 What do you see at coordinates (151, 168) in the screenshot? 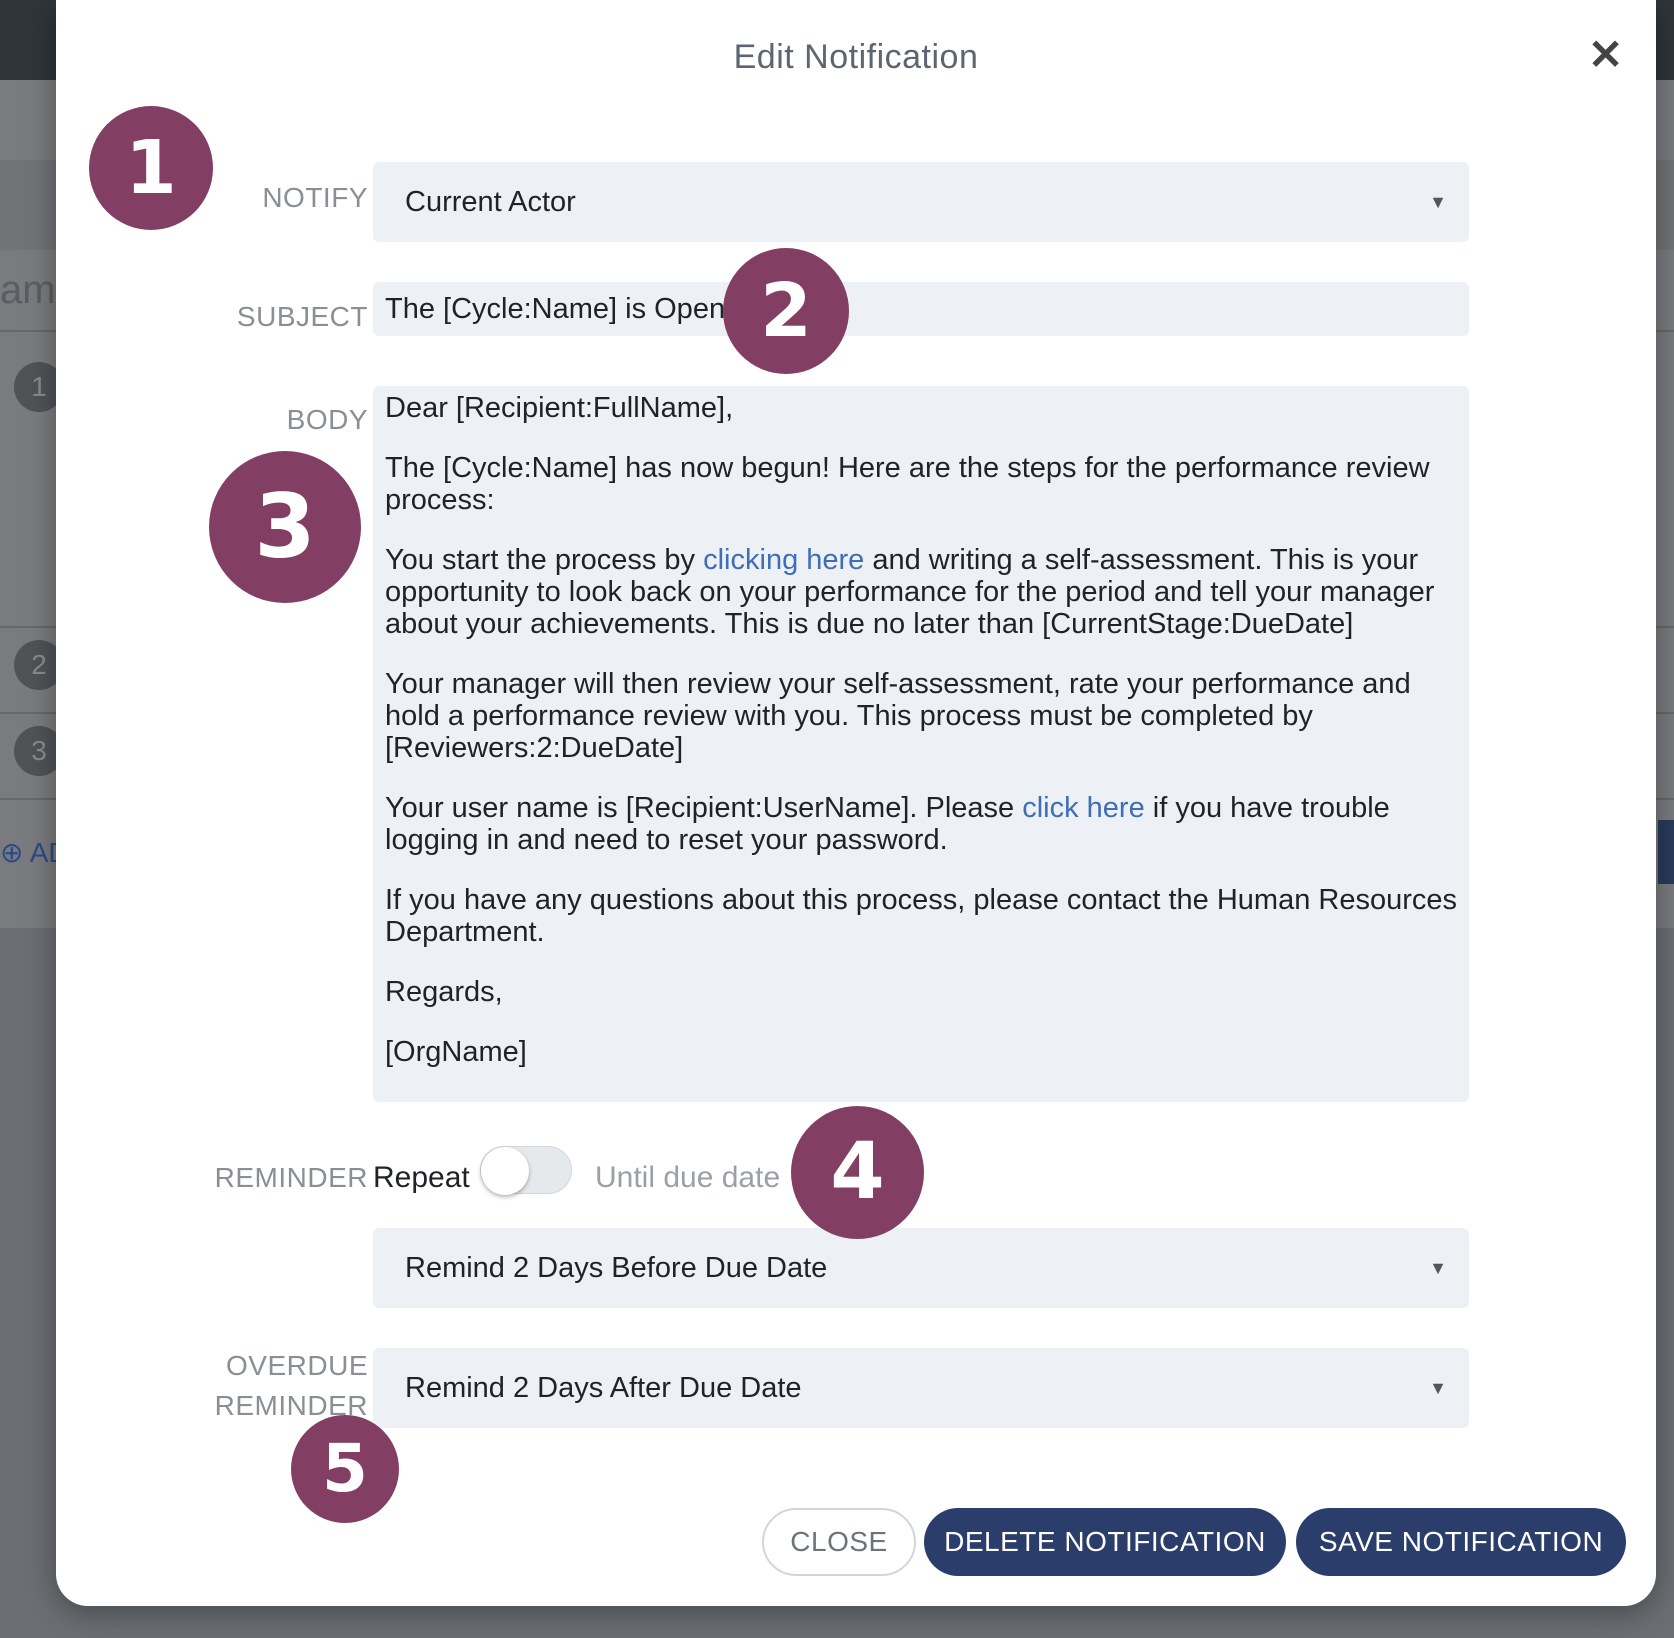
I see `callout-badge-1: 1` at bounding box center [151, 168].